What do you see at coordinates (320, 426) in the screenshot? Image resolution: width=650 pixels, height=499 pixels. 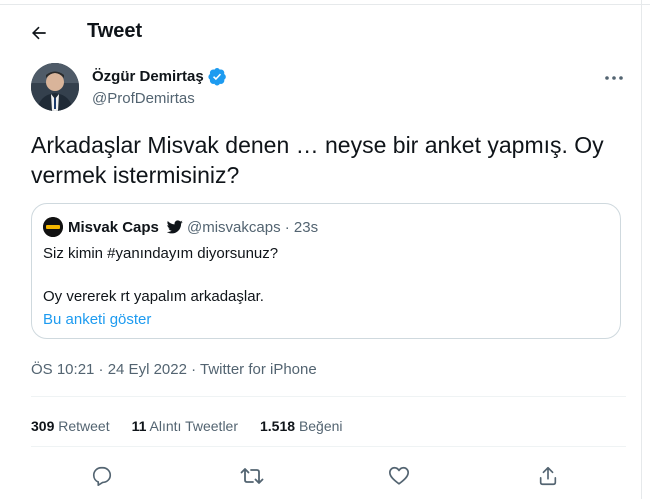 I see `likes-label: Beğeni` at bounding box center [320, 426].